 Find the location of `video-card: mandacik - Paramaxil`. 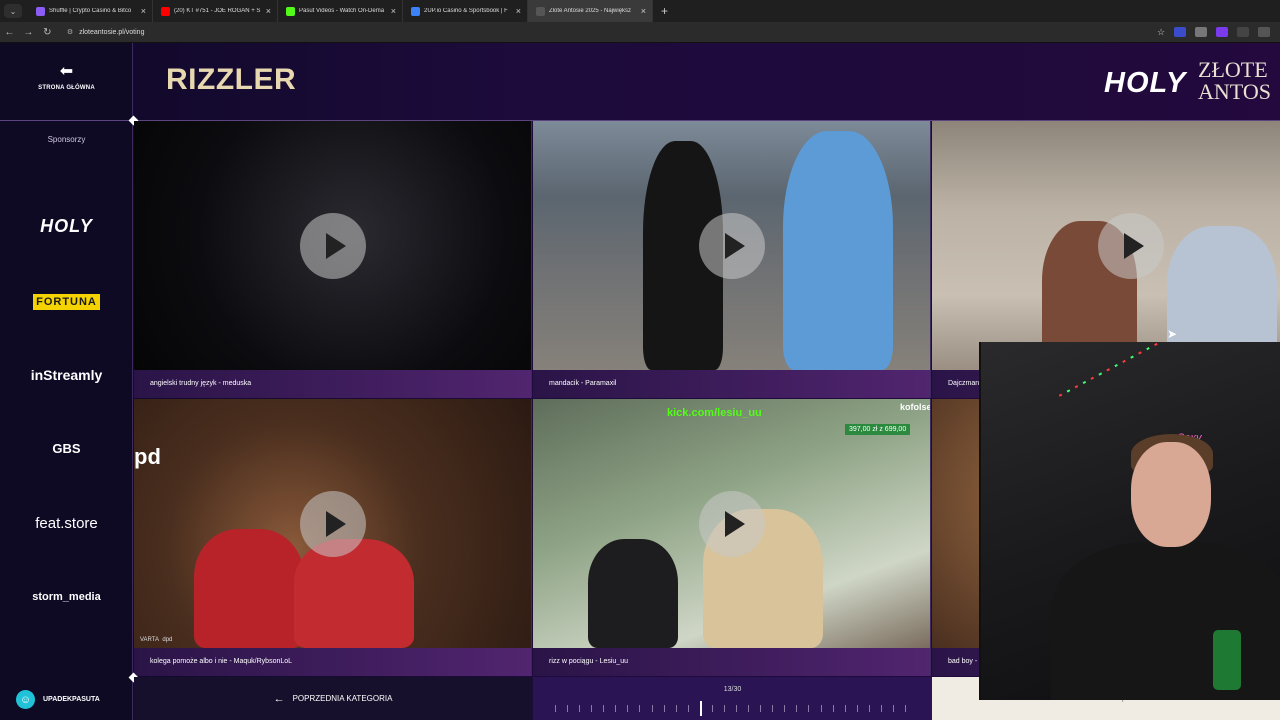

video-card: mandacik - Paramaxil is located at coordinates (732, 259).